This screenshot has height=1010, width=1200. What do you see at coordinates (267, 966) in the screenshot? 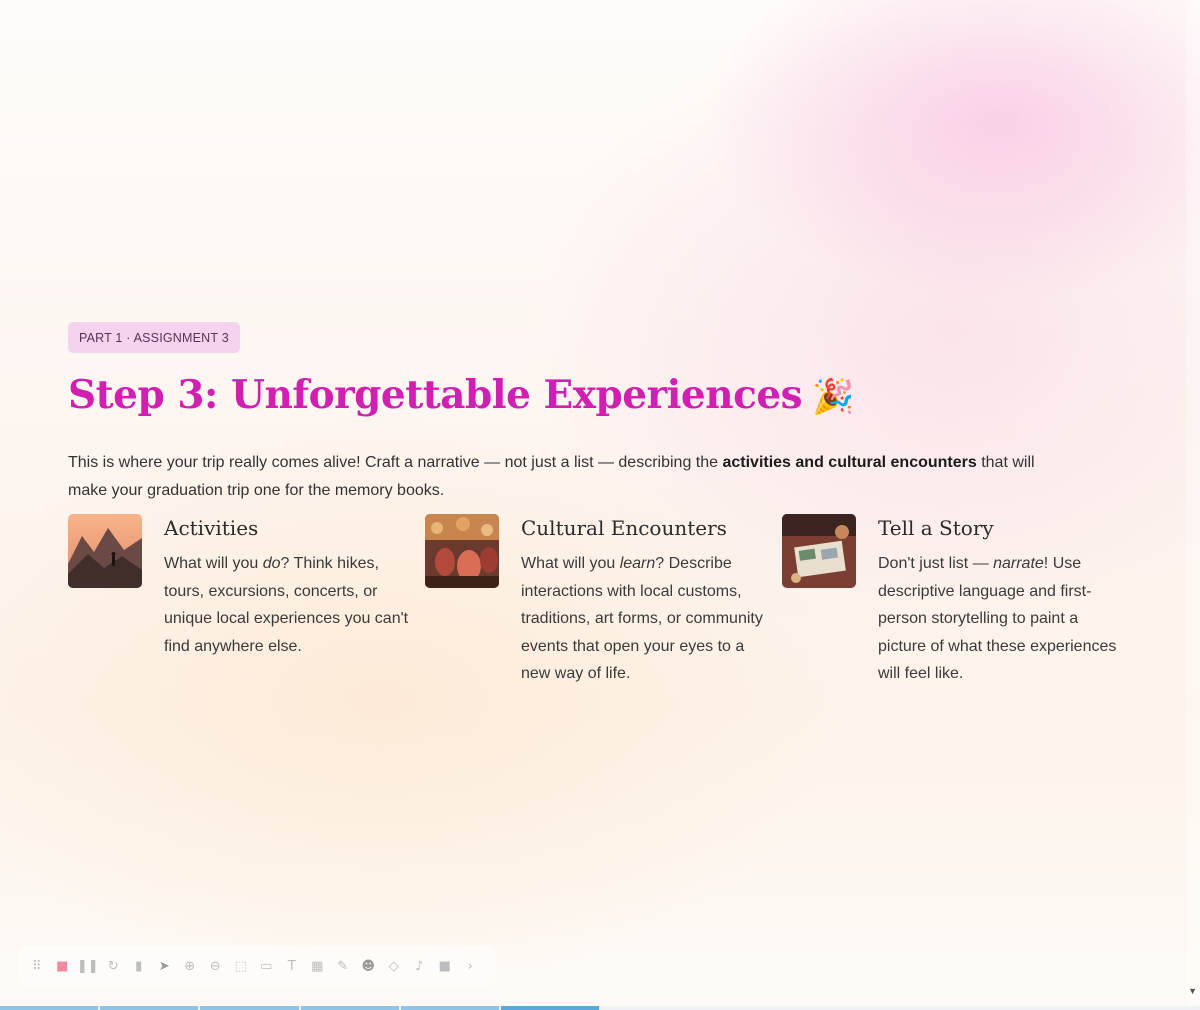
I see `crop-icon: ▭` at bounding box center [267, 966].